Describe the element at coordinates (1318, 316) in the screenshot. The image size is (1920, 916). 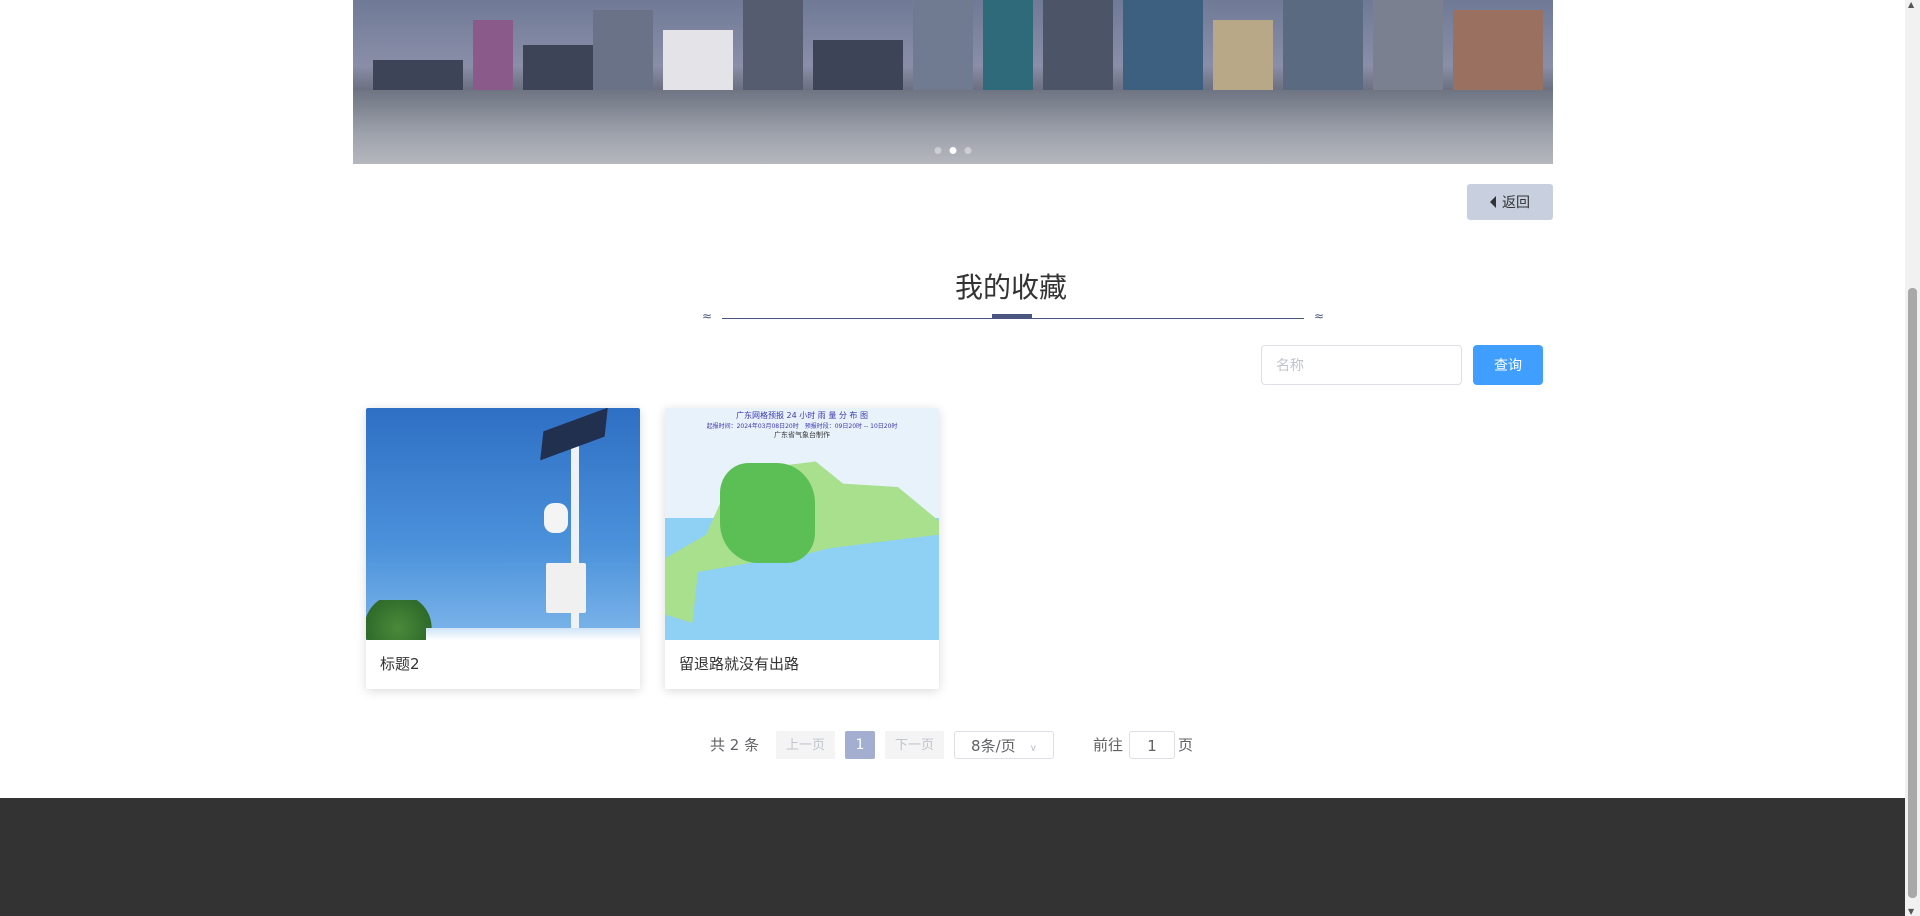
I see `flourish-right-icon: ≈` at that location.